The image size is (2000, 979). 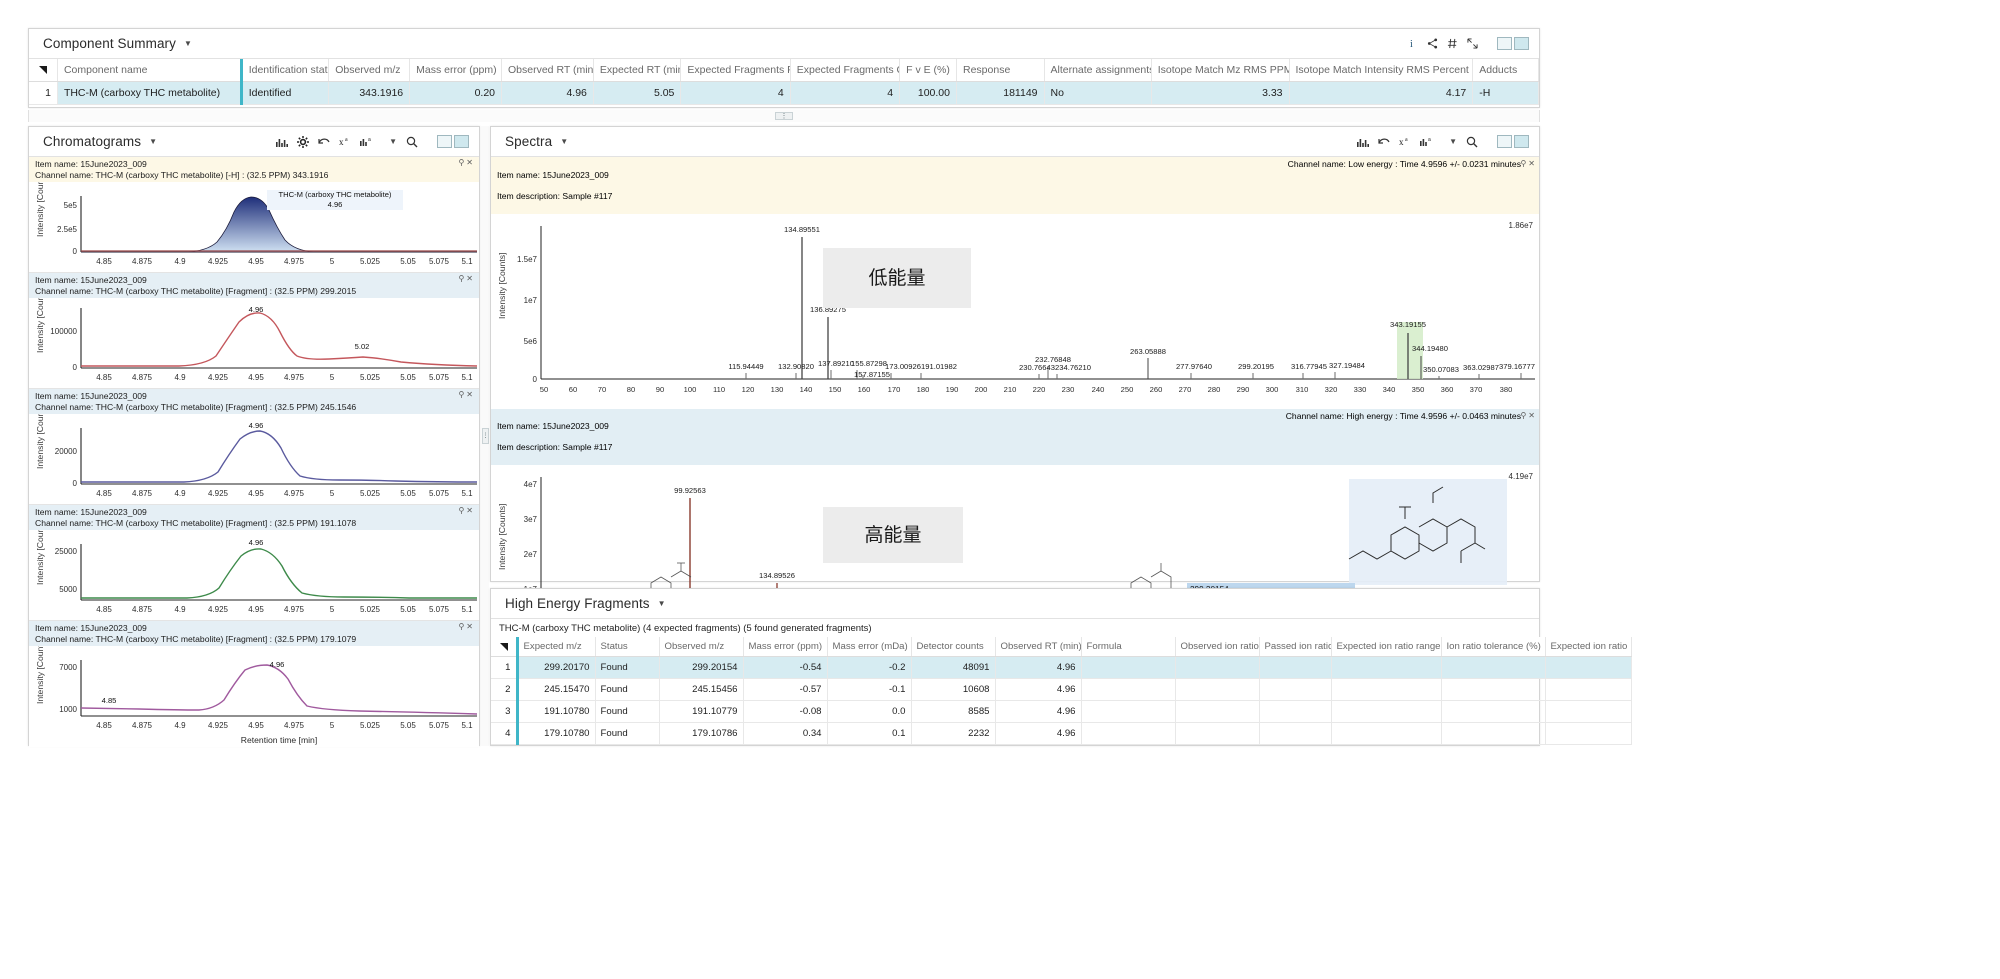 I want to click on cell-alternate-assignments: No, so click(x=1098, y=93).